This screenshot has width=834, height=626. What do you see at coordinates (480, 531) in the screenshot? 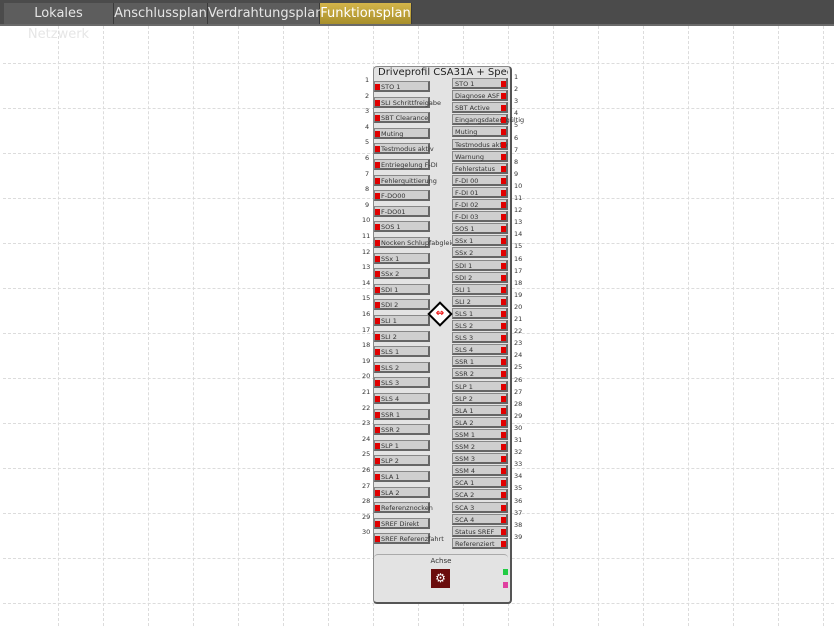
I see `output-pin: Status SREF` at bounding box center [480, 531].